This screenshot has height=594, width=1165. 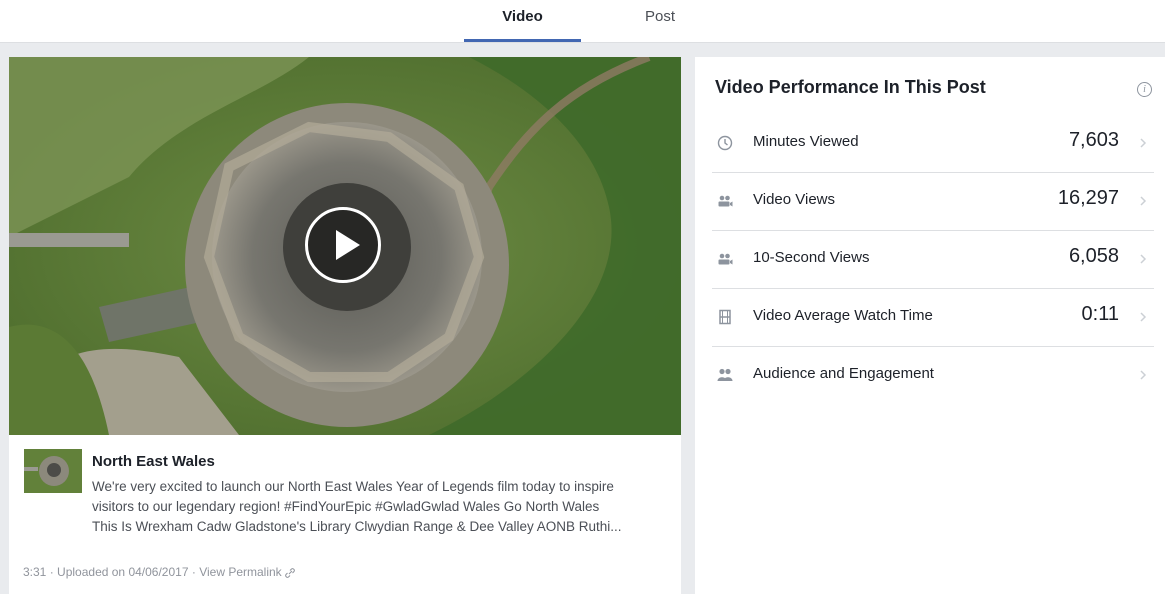 I want to click on active-tab-indicator, so click(x=522, y=40).